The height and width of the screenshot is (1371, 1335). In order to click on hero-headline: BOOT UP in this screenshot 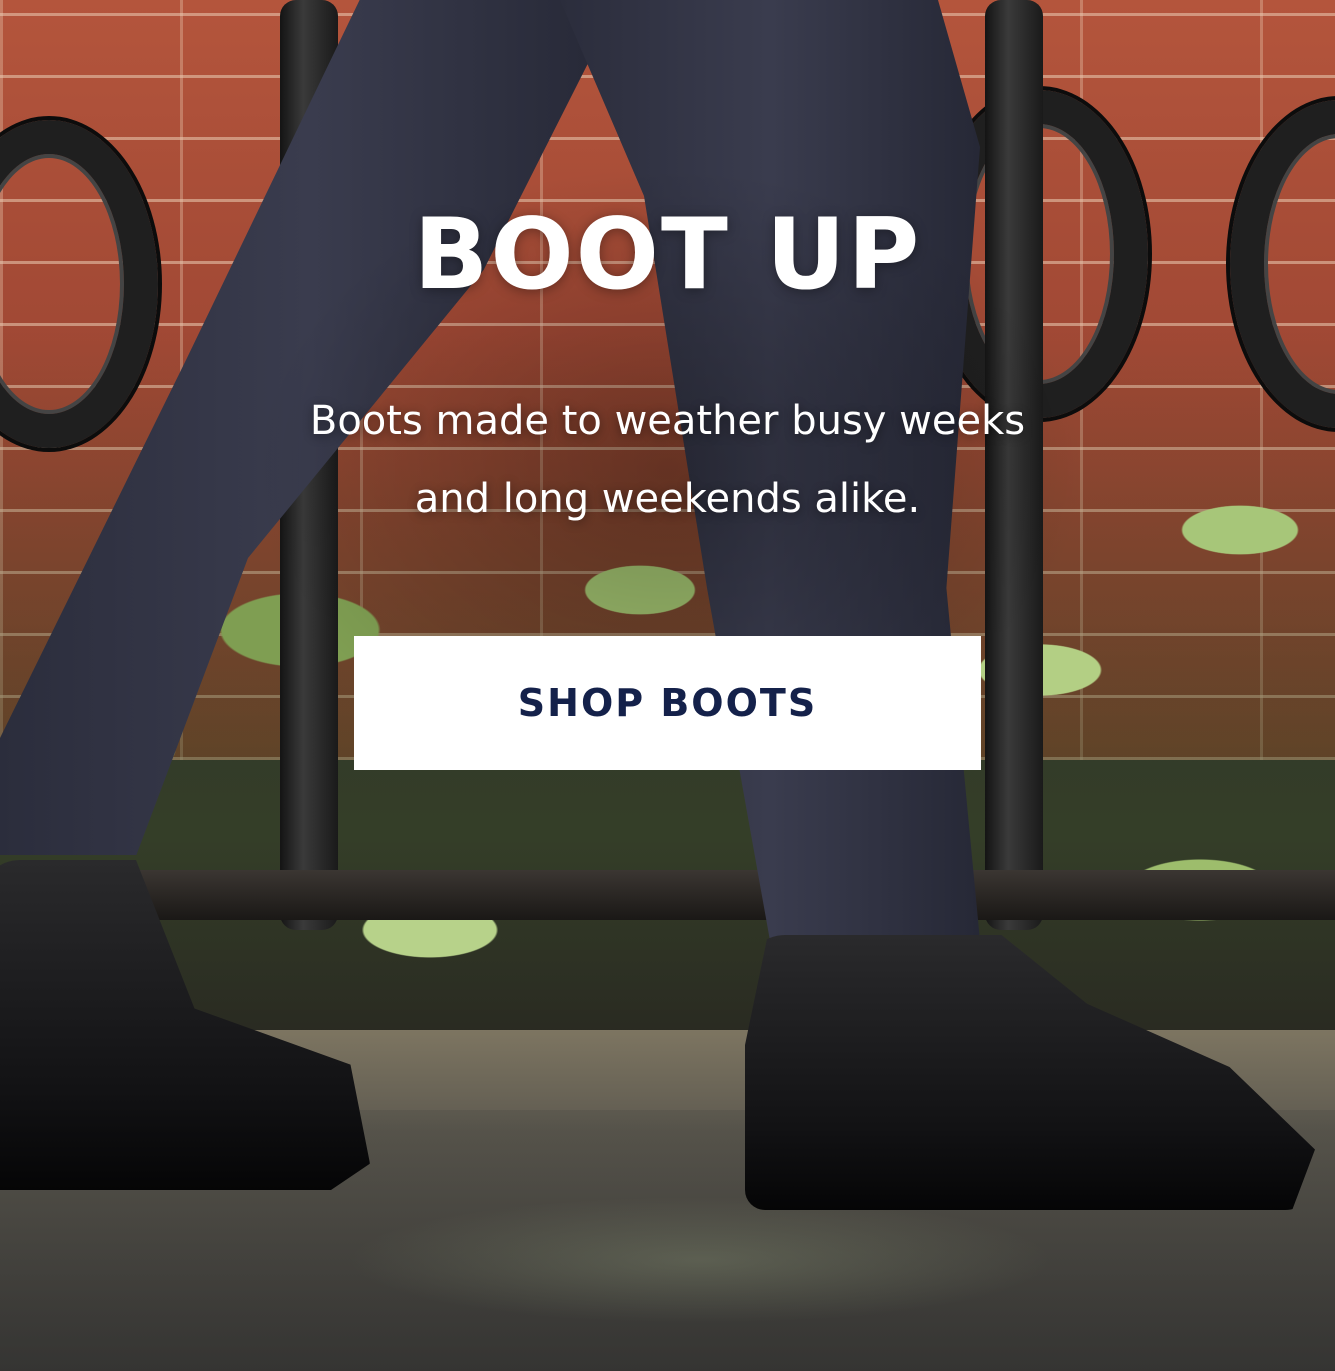, I will do `click(667, 255)`.